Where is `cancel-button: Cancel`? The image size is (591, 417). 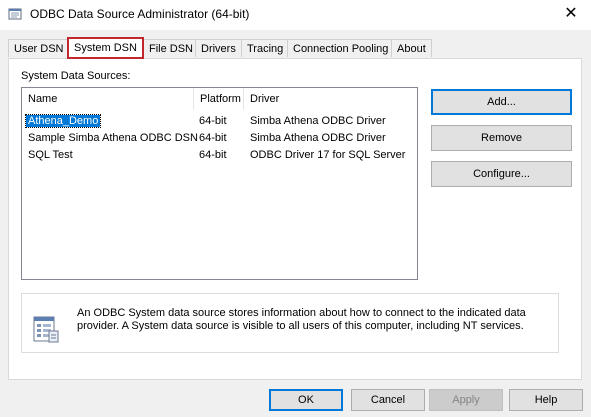
cancel-button: Cancel is located at coordinates (388, 400).